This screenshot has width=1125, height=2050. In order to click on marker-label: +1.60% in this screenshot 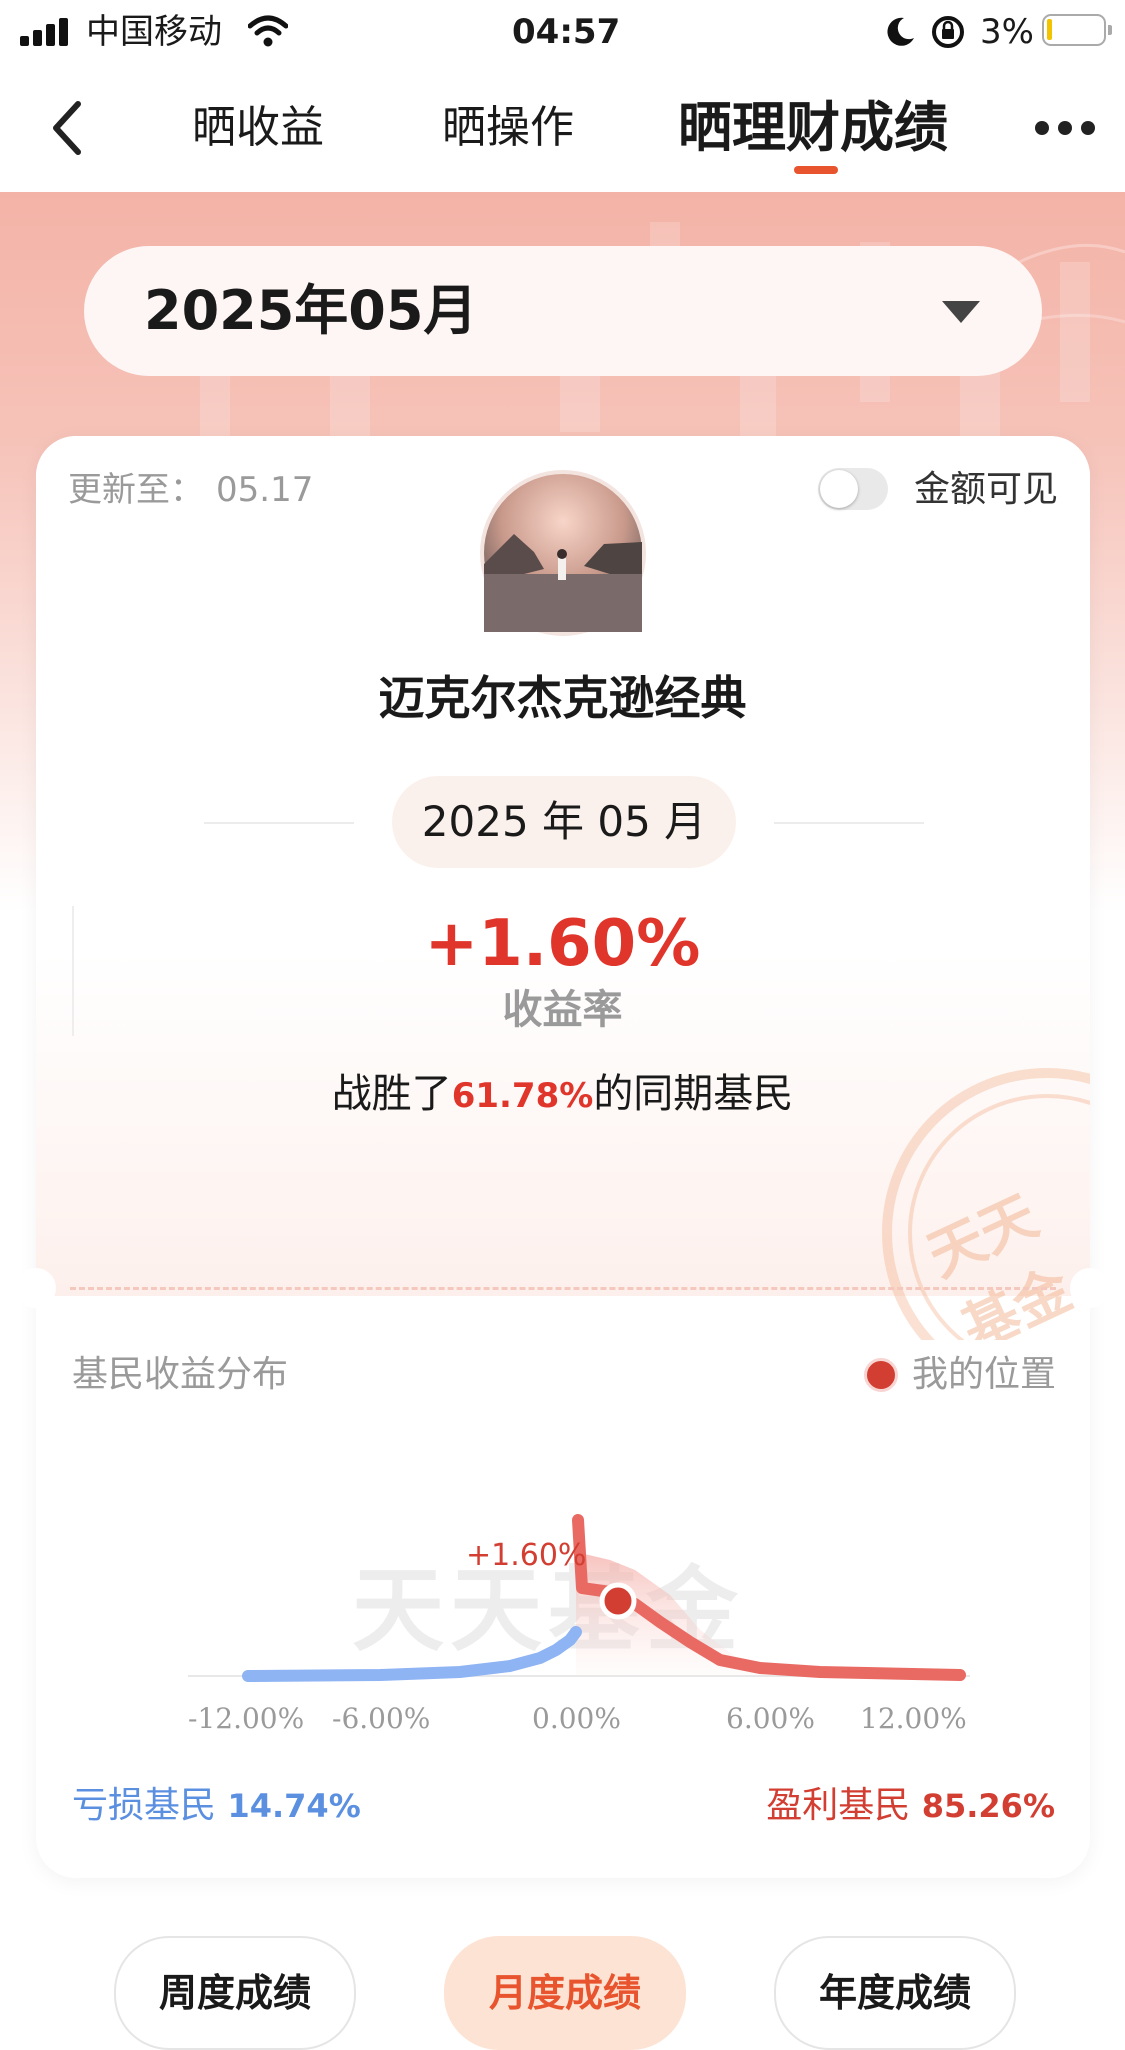, I will do `click(526, 1555)`.